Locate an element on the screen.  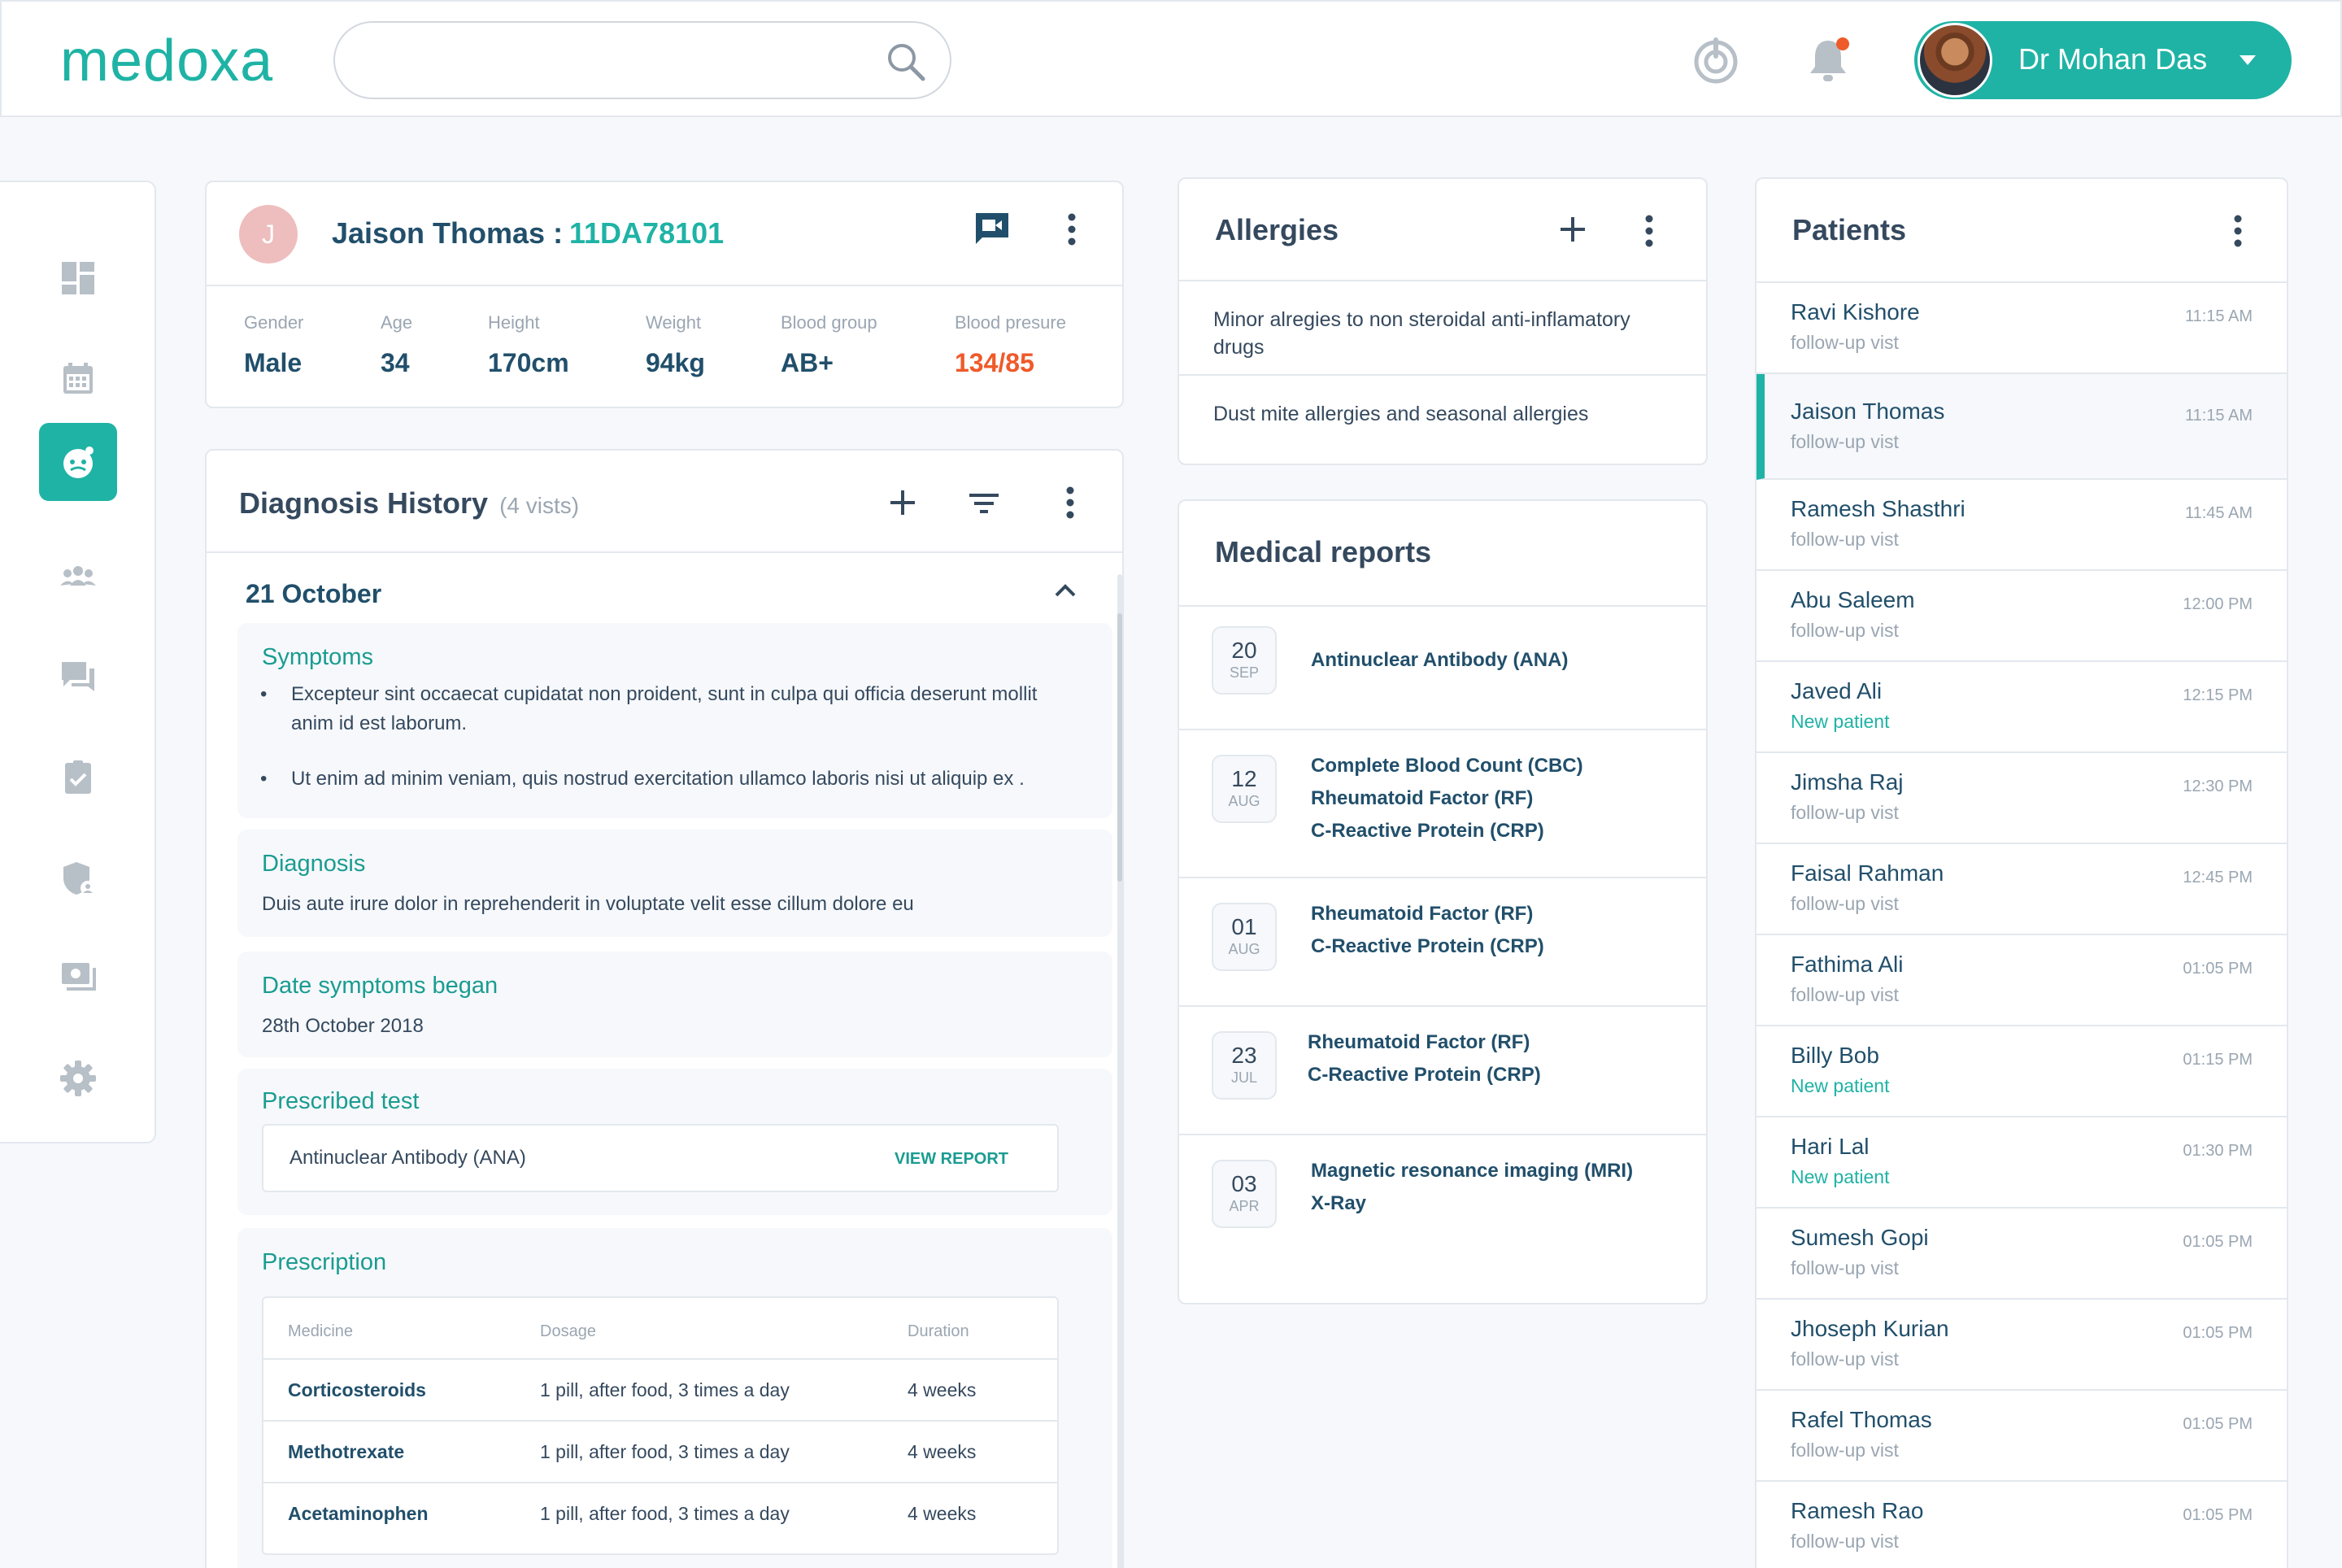
report-date-badge: 20 SEP is located at coordinates (1244, 660).